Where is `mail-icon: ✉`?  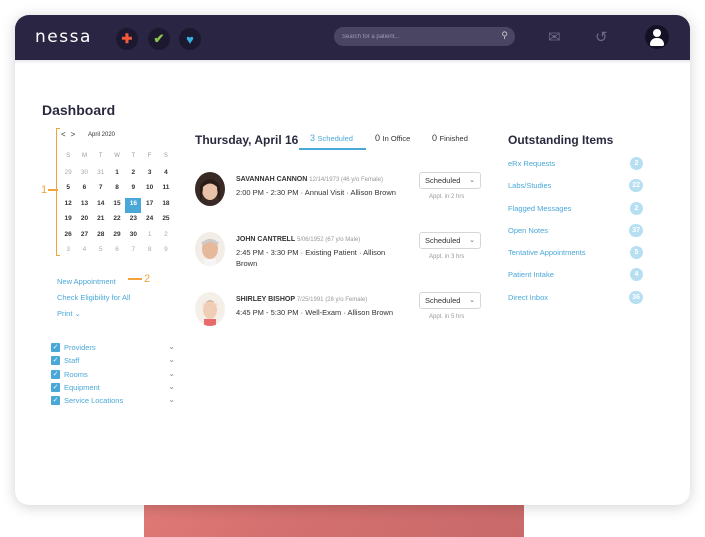 mail-icon: ✉ is located at coordinates (554, 37).